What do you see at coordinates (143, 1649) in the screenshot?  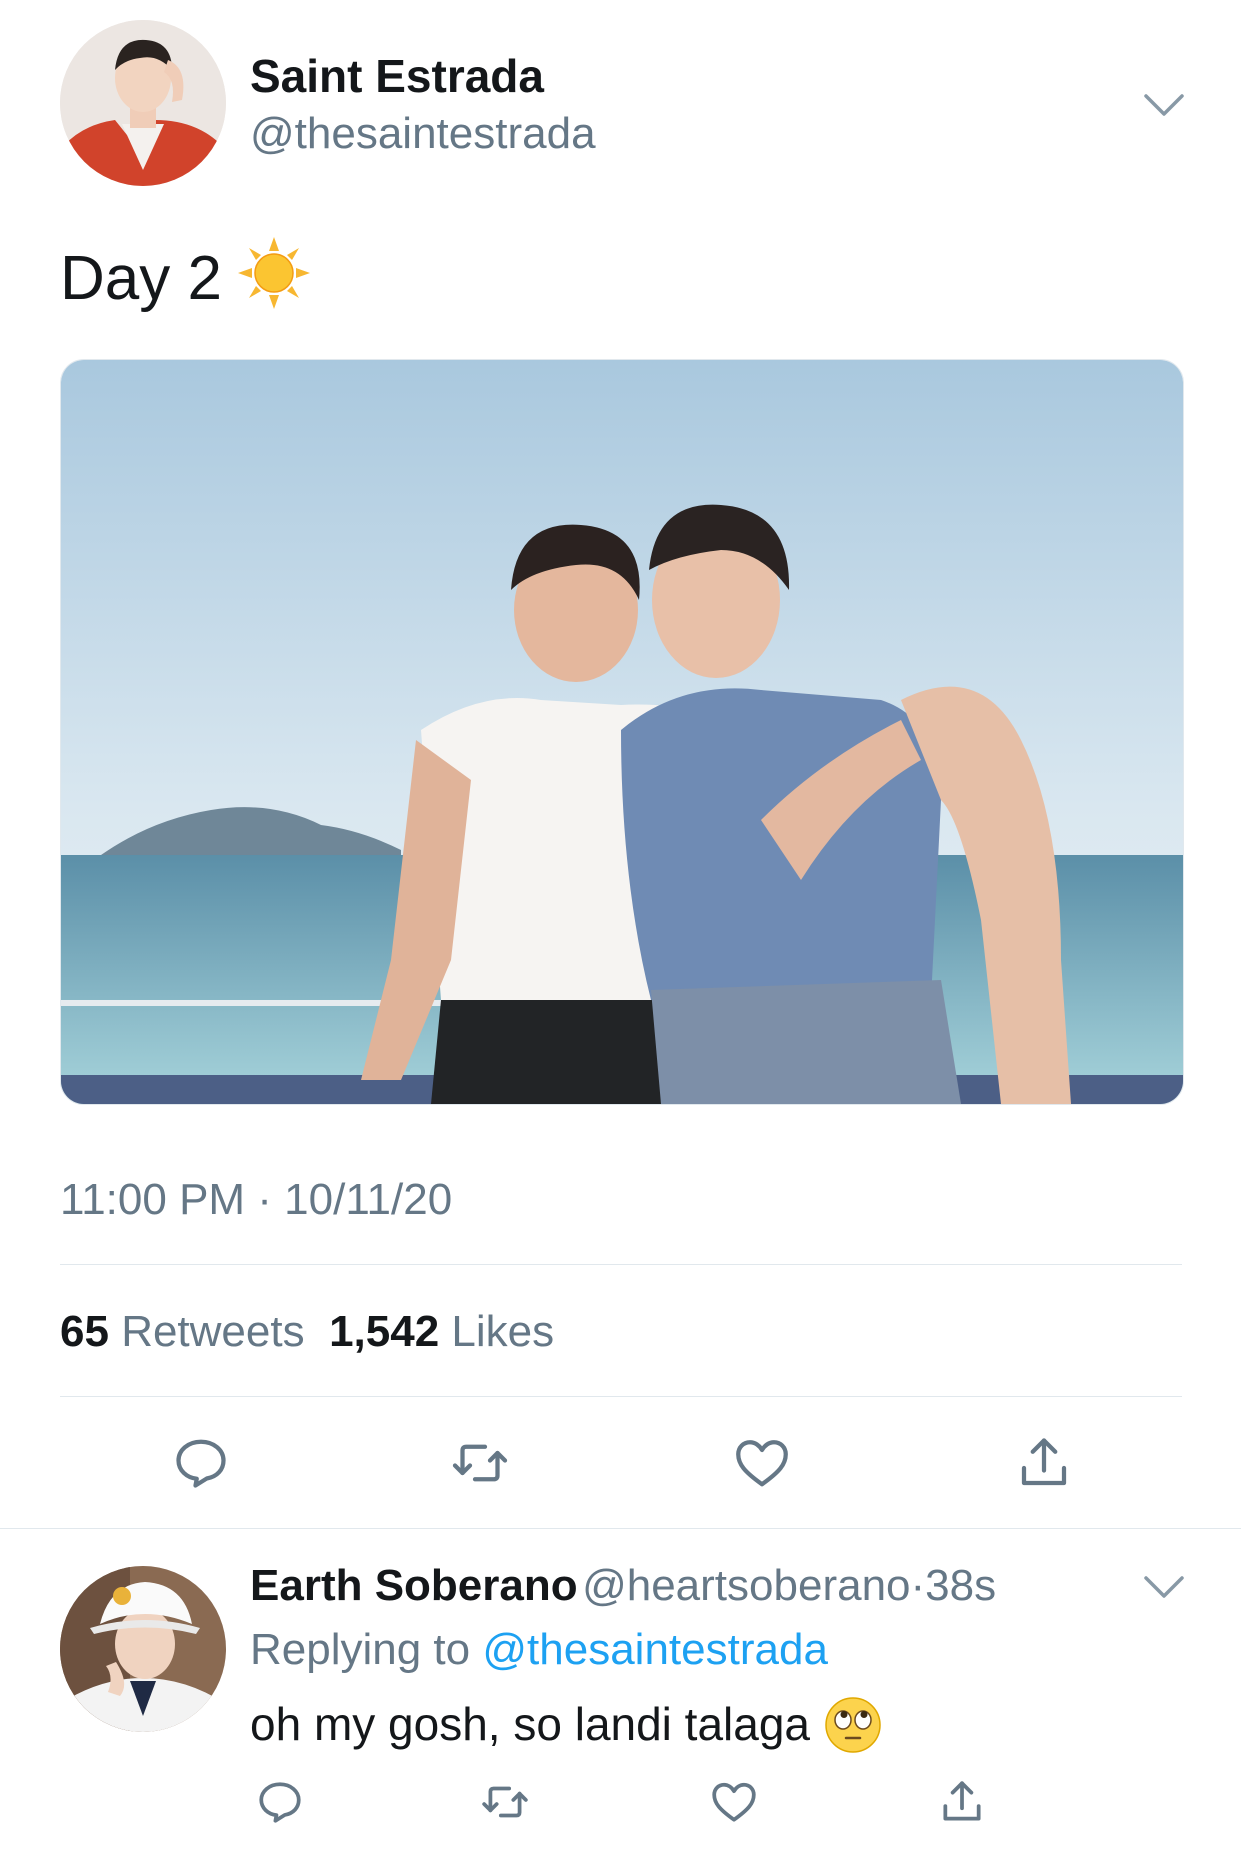 I see `reply-author-avatar` at bounding box center [143, 1649].